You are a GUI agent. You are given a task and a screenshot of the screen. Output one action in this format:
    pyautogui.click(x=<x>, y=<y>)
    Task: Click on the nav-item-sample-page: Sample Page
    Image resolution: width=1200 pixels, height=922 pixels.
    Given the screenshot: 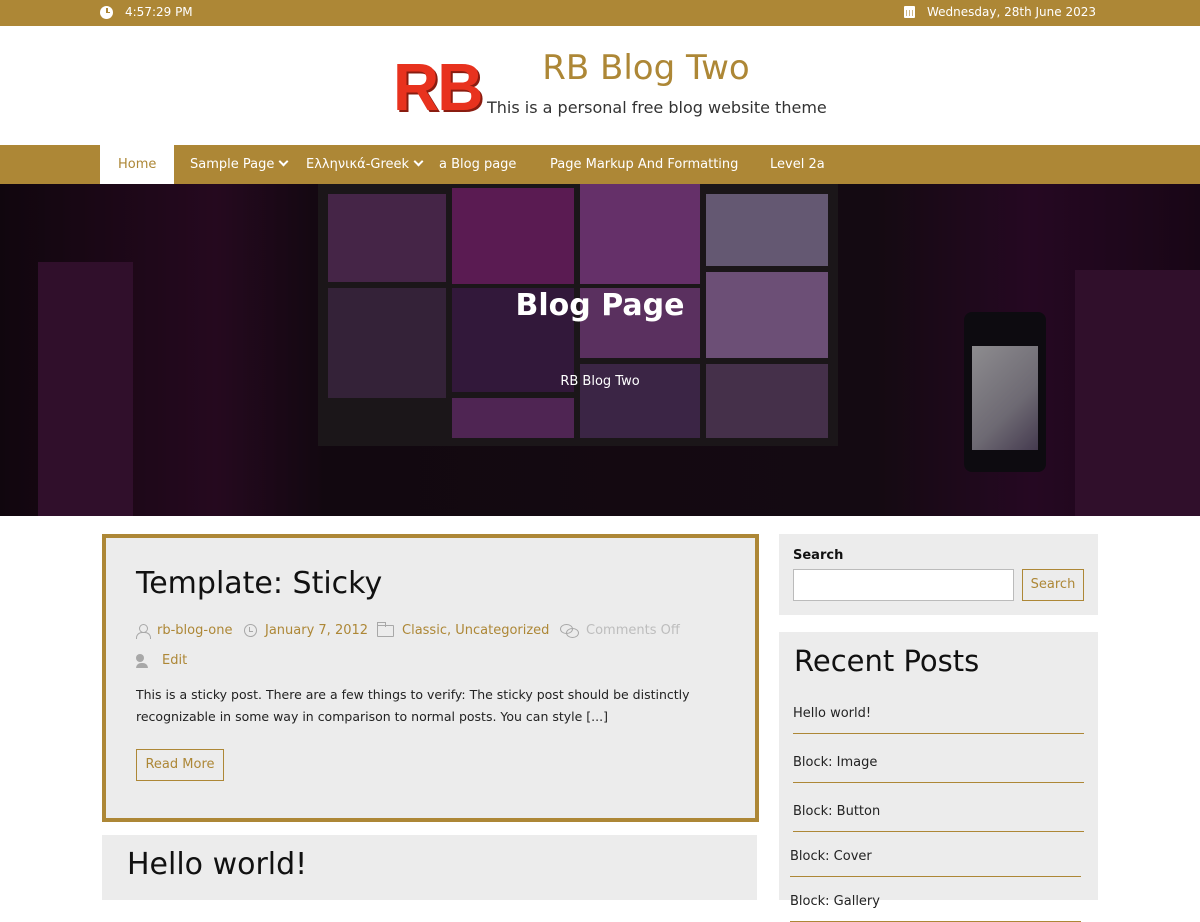 What is the action you would take?
    pyautogui.click(x=238, y=164)
    